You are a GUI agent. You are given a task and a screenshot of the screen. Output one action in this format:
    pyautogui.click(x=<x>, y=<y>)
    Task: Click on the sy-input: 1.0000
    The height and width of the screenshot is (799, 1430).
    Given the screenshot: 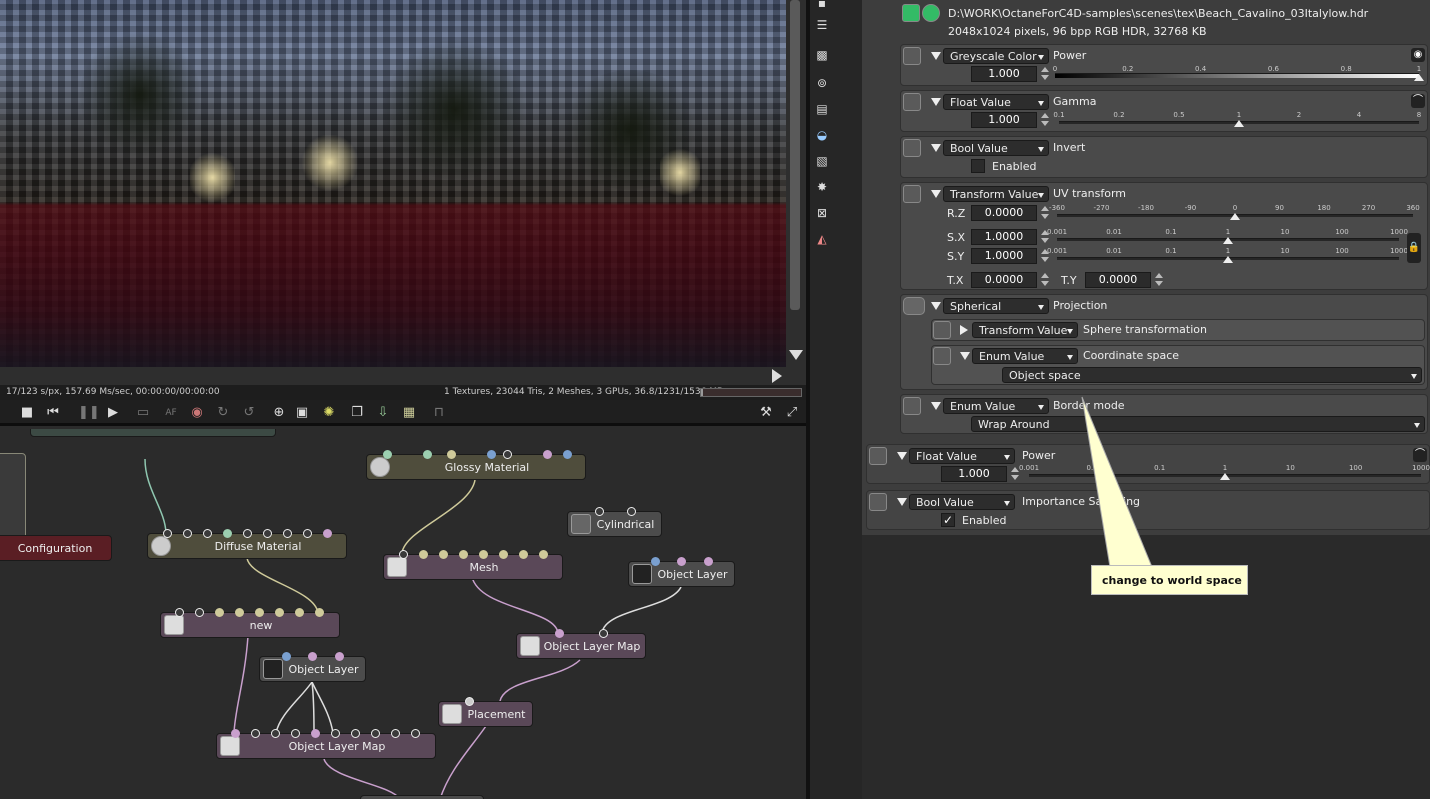 What is the action you would take?
    pyautogui.click(x=1004, y=256)
    